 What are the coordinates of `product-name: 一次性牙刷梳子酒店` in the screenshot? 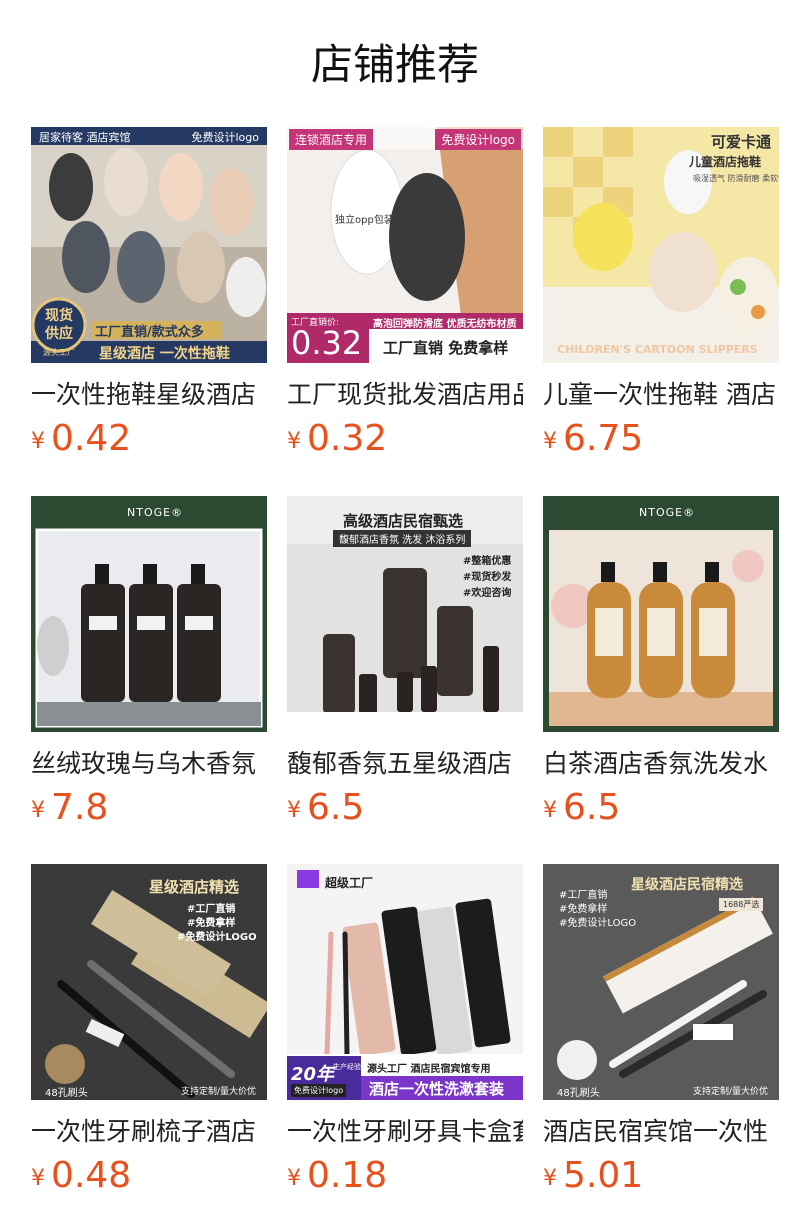 It's located at (149, 1132).